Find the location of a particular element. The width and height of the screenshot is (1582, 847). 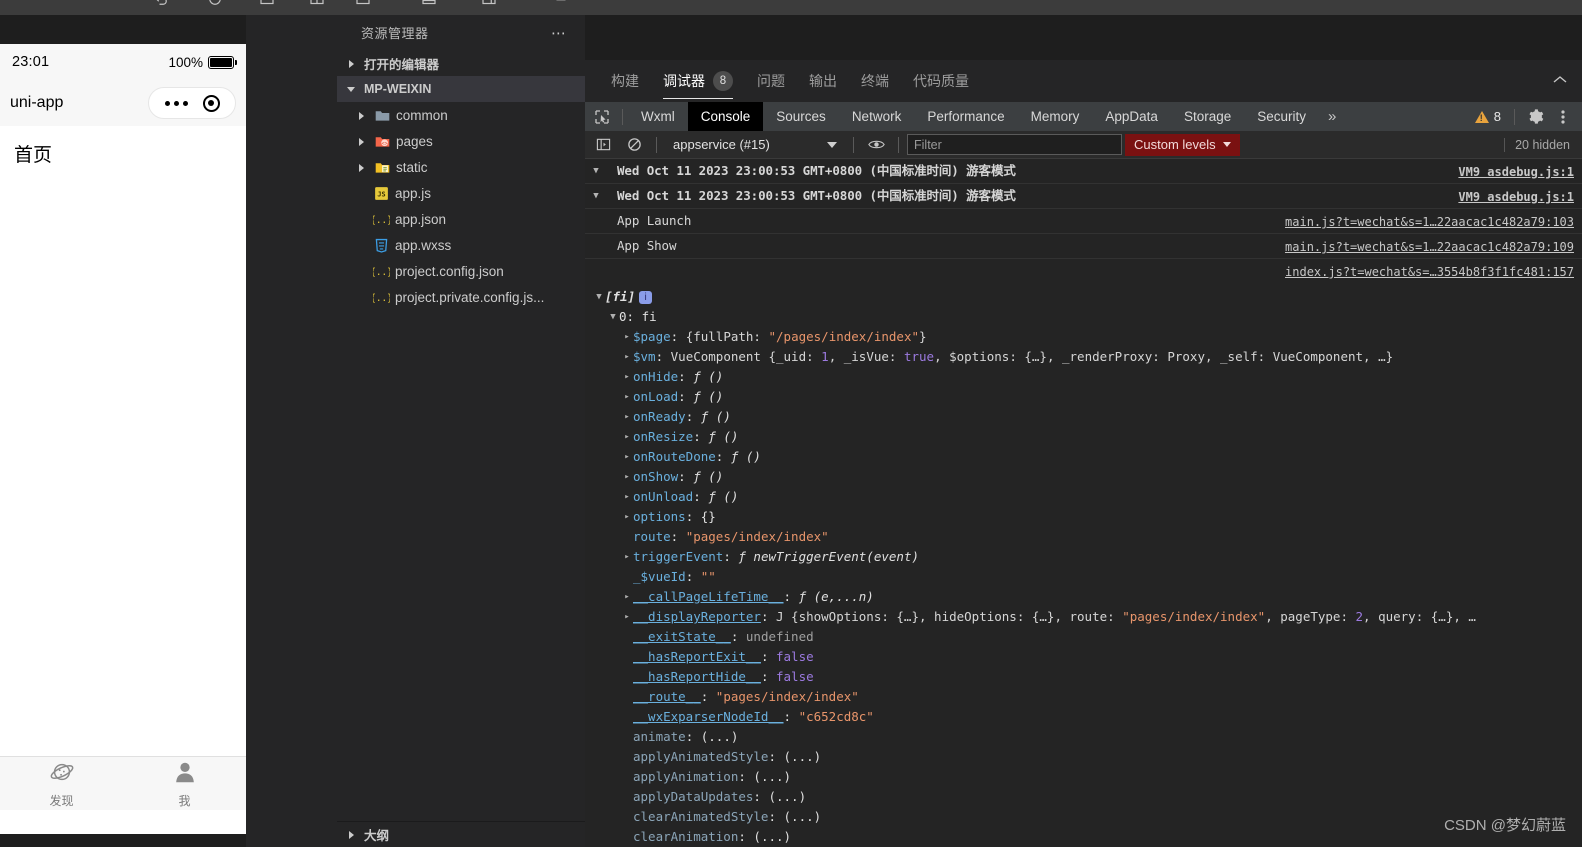

object-tree-row: ▸ onShow: ƒ () is located at coordinates (1083, 477).